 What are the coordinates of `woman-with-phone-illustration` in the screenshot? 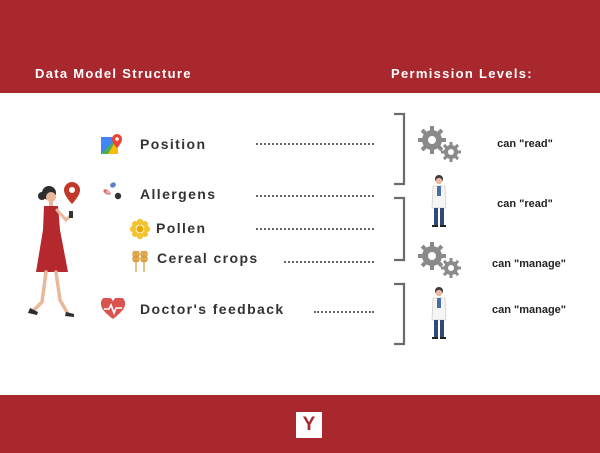 It's located at (51, 252).